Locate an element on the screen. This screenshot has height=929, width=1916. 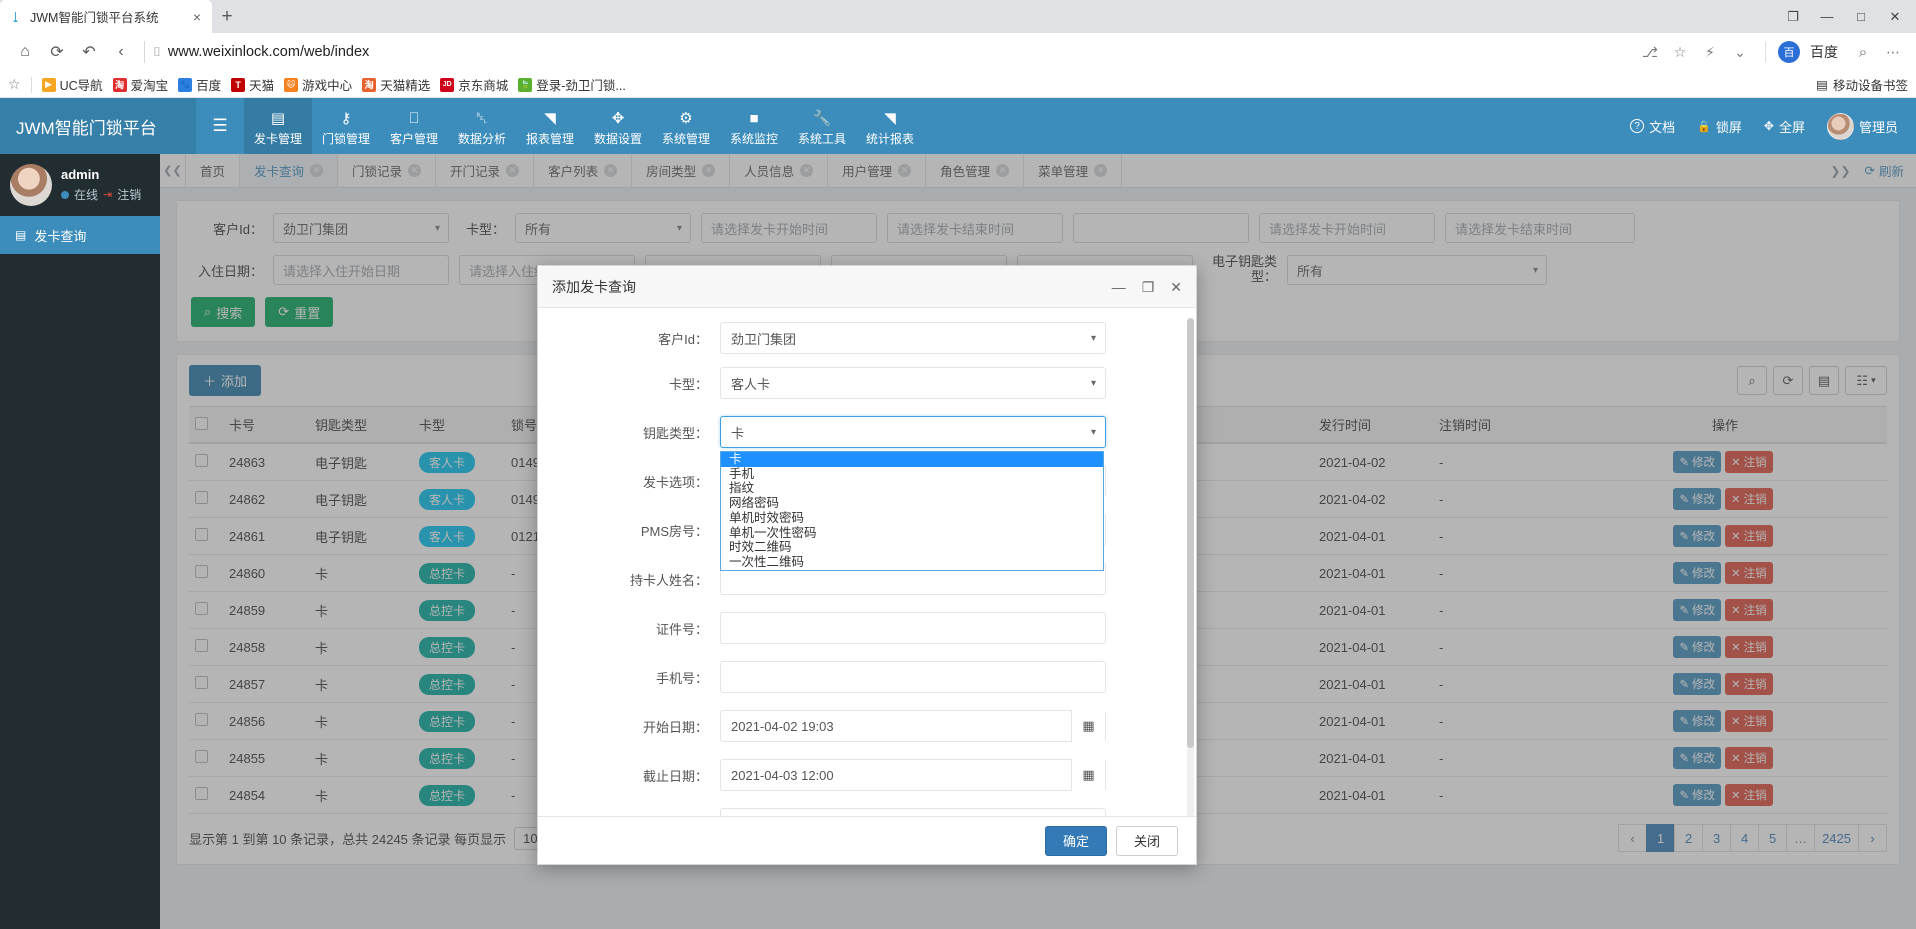
phone-input is located at coordinates (913, 677).